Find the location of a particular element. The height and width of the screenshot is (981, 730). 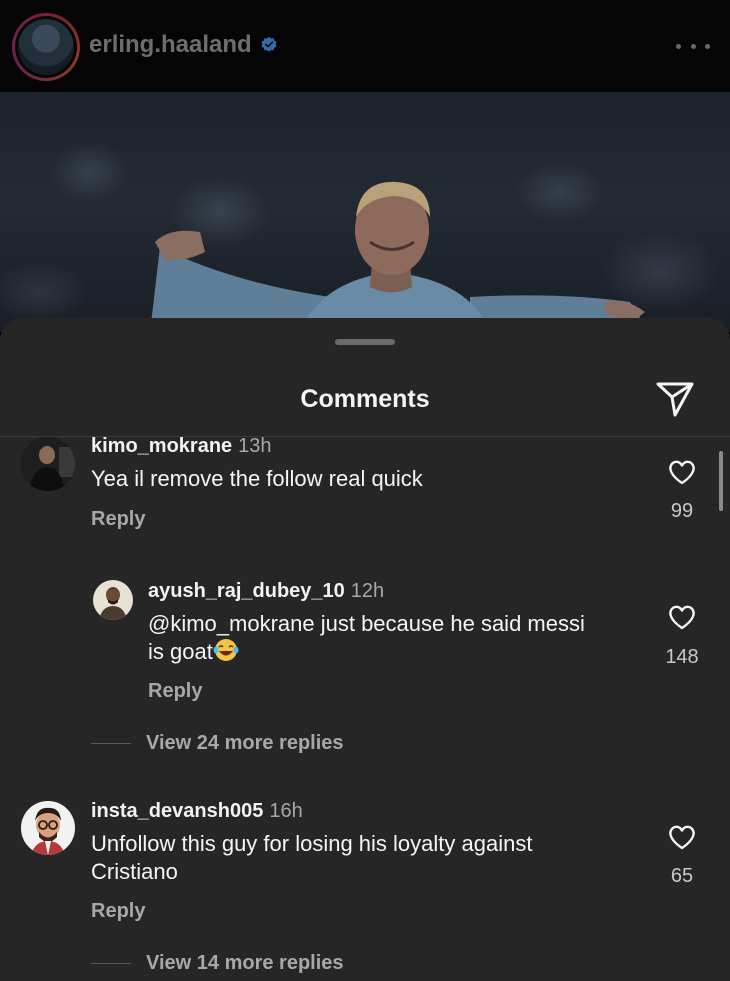

like-count: 148 is located at coordinates (682, 657).